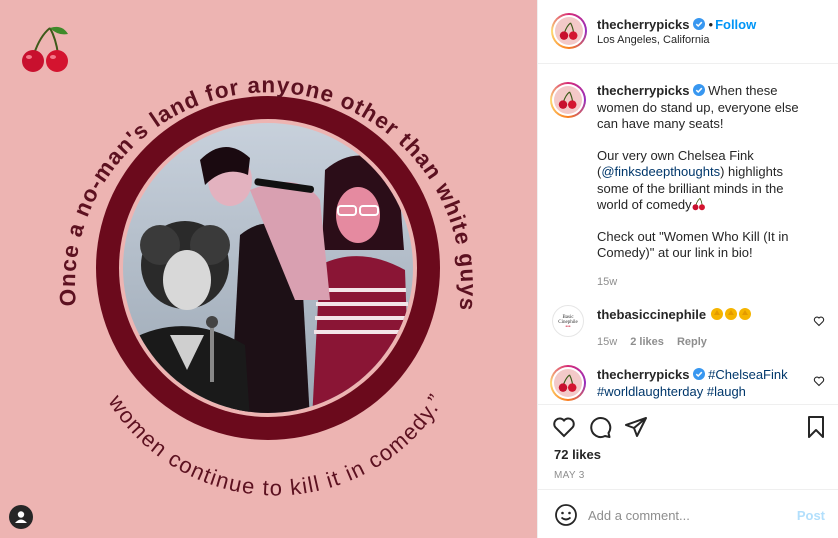 This screenshot has width=838, height=538. Describe the element at coordinates (735, 24) in the screenshot. I see `follow-button: Follow` at that location.